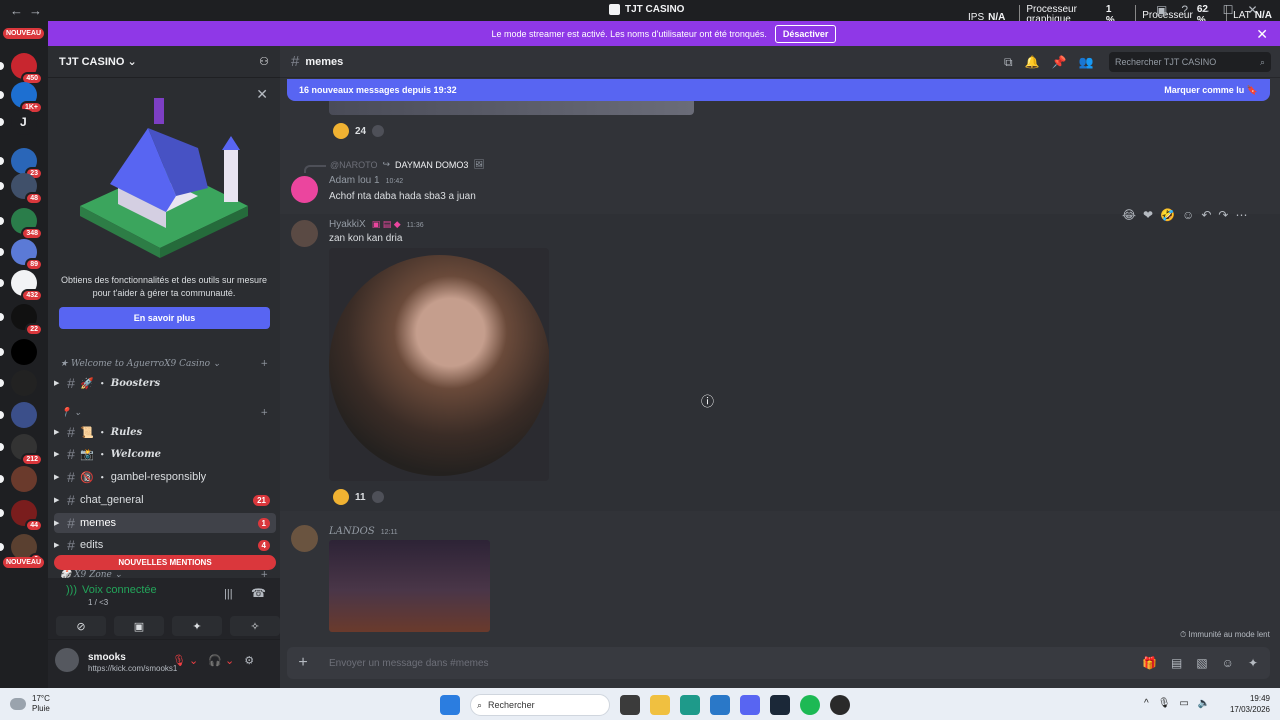  I want to click on new-badge-bottom: NOUVEAU, so click(24, 562).